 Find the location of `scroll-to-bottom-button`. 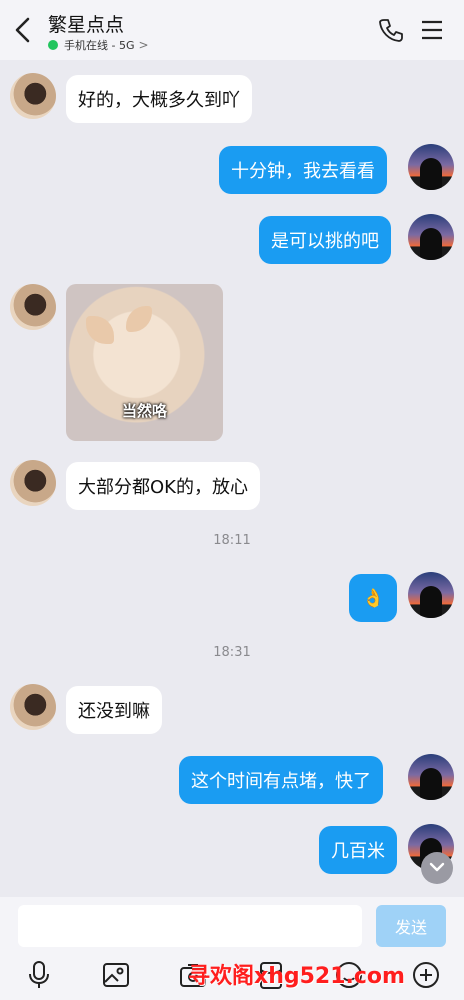

scroll-to-bottom-button is located at coordinates (437, 868).